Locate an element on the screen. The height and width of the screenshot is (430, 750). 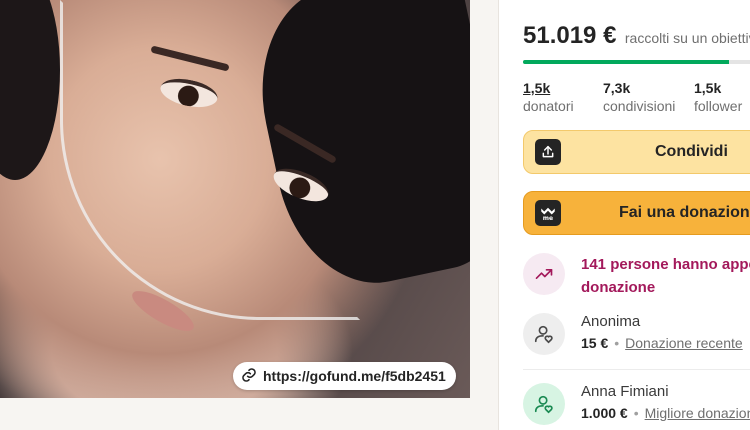
short-link-text: https://gofund.me/f5db2451 is located at coordinates (354, 376).